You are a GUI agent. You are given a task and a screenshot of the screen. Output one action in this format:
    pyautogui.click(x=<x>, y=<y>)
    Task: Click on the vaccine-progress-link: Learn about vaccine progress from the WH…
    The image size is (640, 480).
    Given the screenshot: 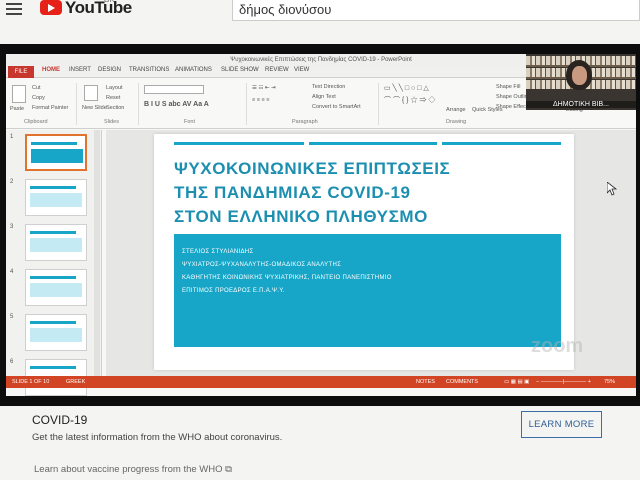 What is the action you would take?
    pyautogui.click(x=133, y=469)
    